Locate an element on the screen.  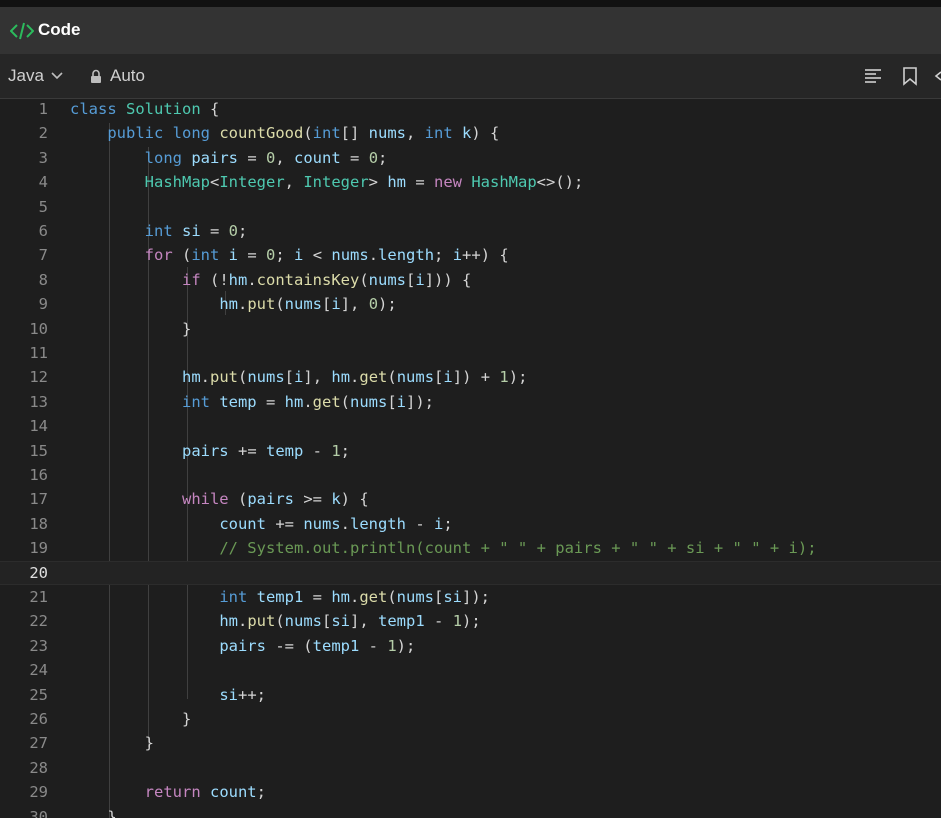
code-text: int temp1 = hm.get(nums[si]); is located at coordinates (280, 597).